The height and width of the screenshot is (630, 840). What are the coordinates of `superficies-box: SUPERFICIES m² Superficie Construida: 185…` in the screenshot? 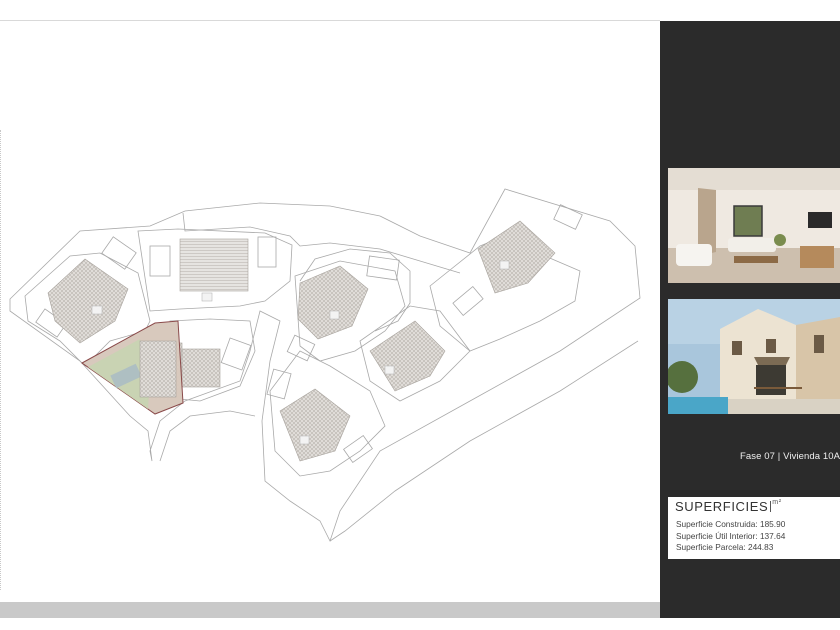 It's located at (754, 528).